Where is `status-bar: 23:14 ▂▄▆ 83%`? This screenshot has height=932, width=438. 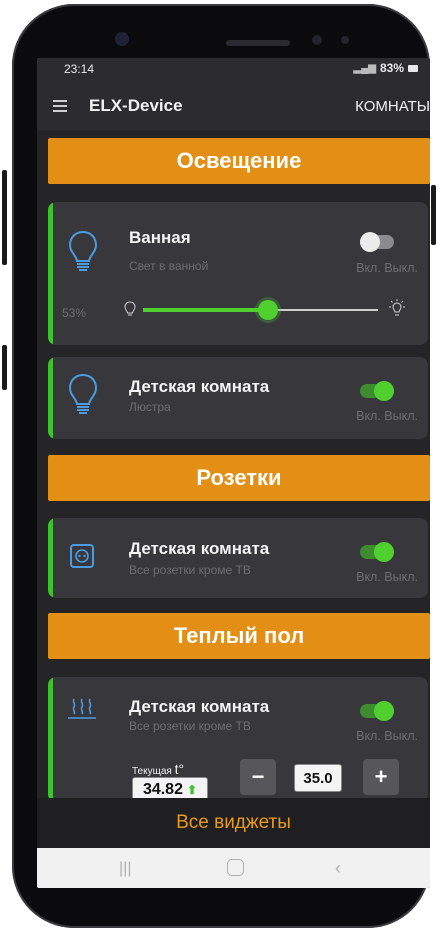
status-bar: 23:14 ▂▄▆ 83% is located at coordinates (233, 69).